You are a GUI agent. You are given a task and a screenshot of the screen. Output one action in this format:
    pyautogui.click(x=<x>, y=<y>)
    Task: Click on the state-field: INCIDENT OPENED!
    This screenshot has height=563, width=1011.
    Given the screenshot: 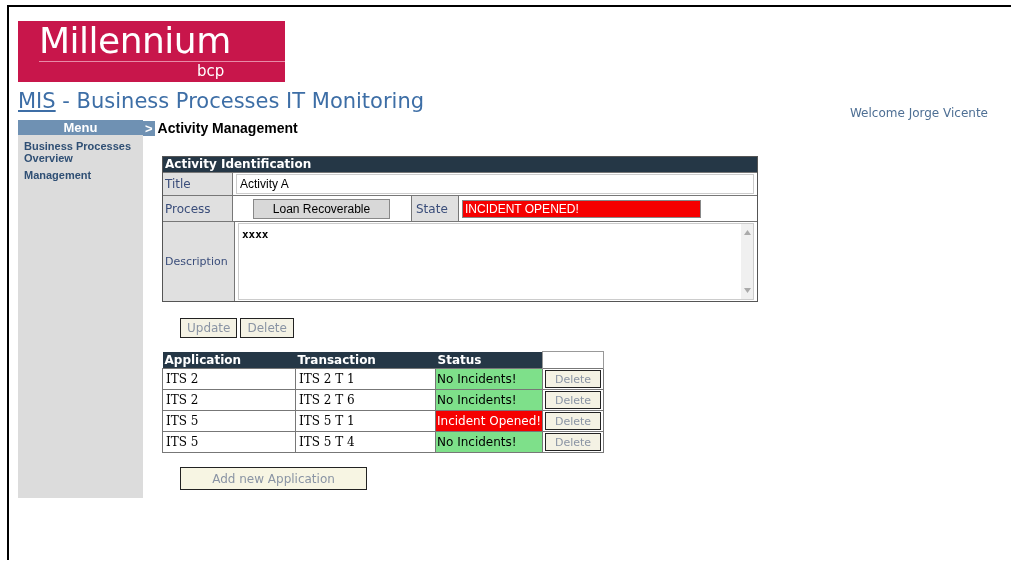 What is the action you would take?
    pyautogui.click(x=581, y=208)
    